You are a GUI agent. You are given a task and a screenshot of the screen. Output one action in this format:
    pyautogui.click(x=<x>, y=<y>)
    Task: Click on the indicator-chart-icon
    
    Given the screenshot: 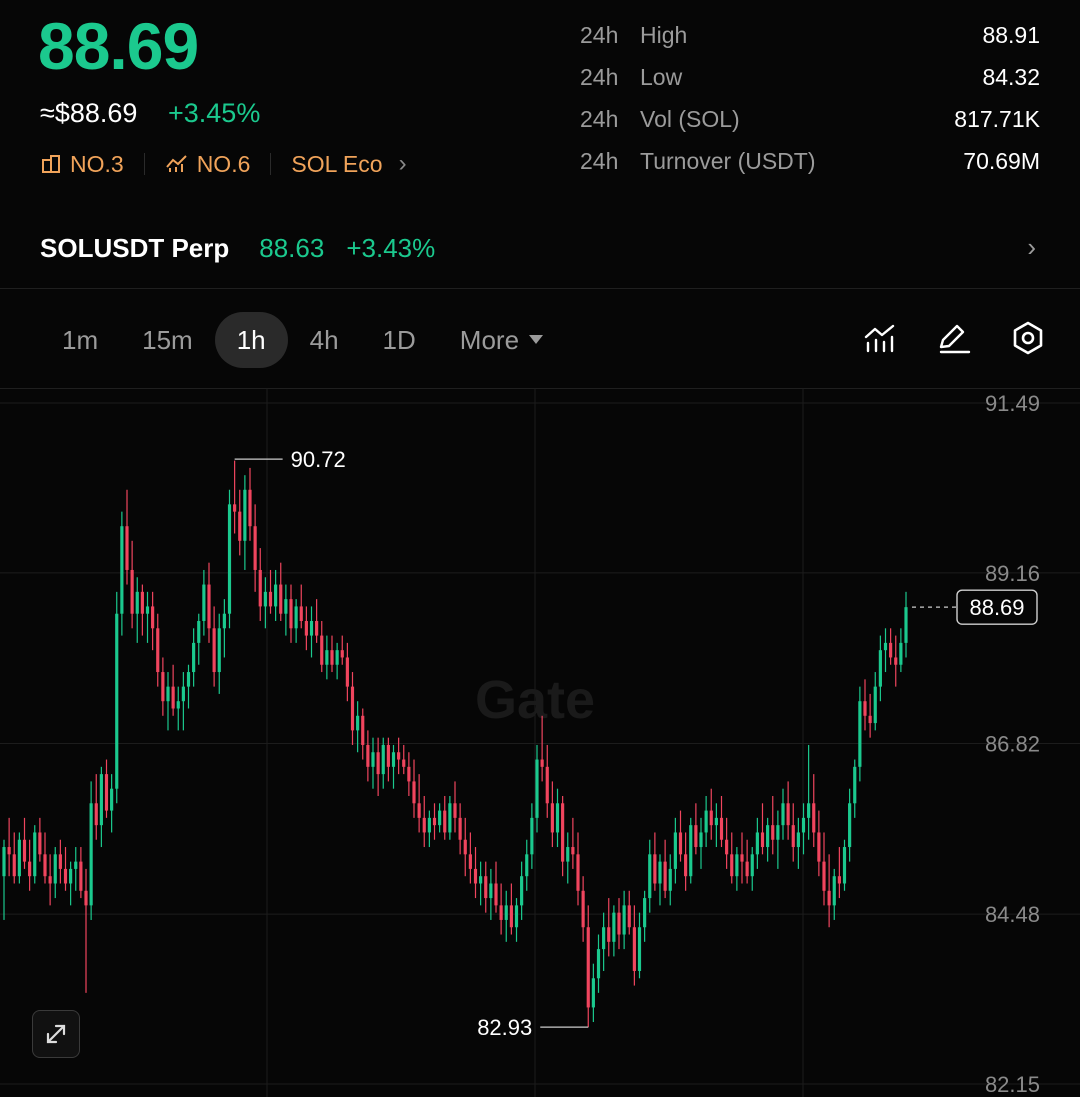 What is the action you would take?
    pyautogui.click(x=880, y=338)
    